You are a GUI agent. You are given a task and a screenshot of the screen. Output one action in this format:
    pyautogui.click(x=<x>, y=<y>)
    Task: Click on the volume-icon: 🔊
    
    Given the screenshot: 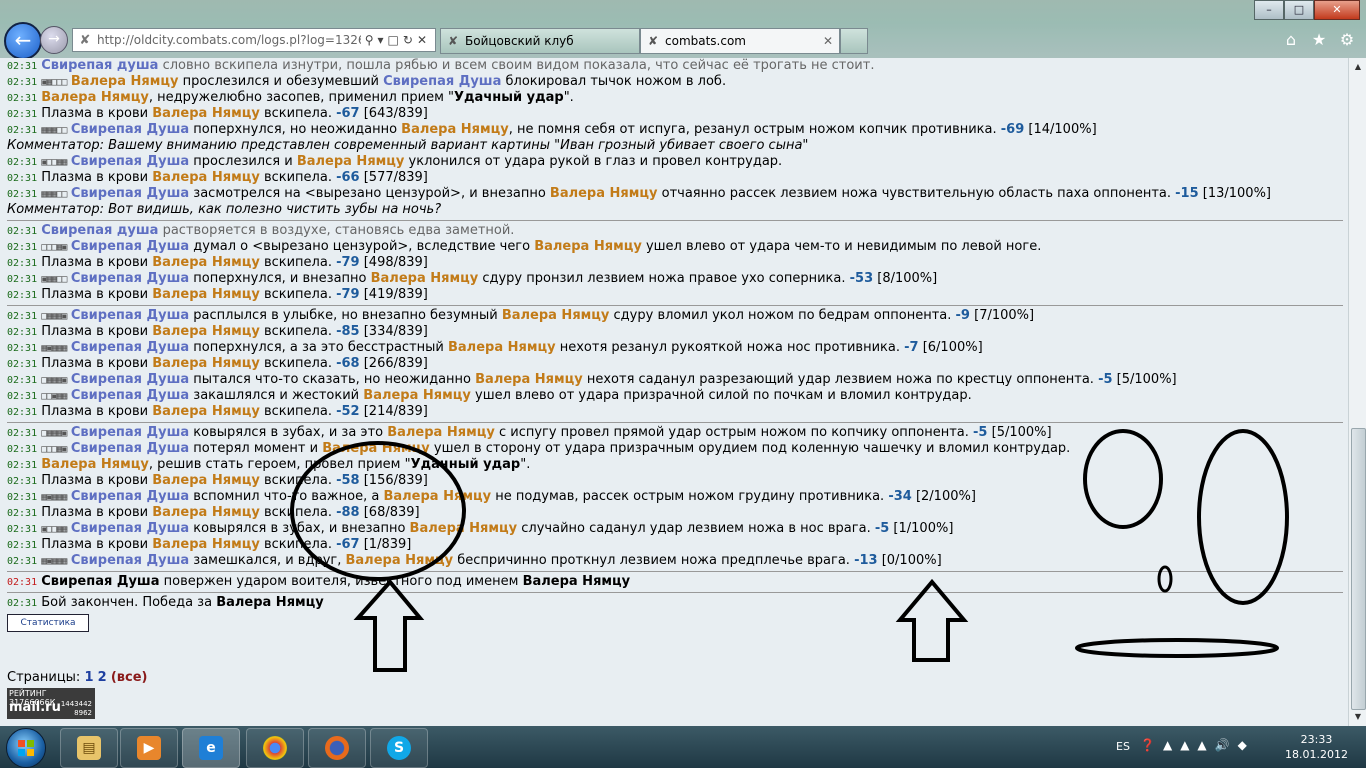 What is the action you would take?
    pyautogui.click(x=1222, y=745)
    